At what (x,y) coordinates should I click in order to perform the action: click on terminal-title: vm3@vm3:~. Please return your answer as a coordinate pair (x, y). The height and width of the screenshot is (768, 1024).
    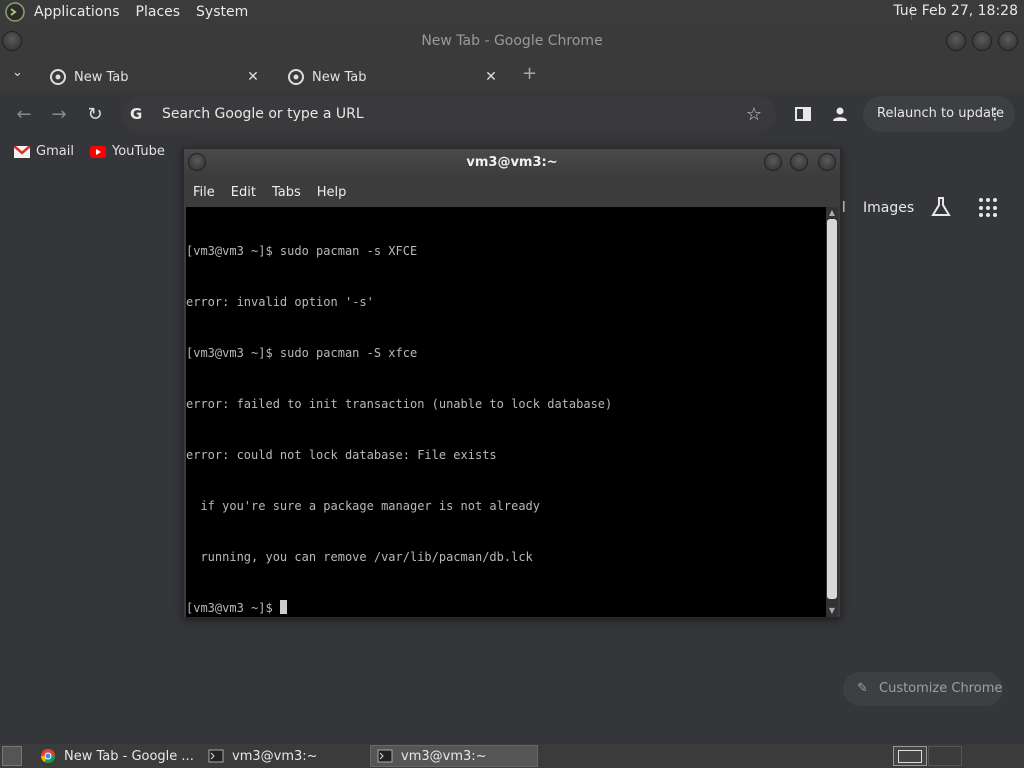
    Looking at the image, I should click on (512, 162).